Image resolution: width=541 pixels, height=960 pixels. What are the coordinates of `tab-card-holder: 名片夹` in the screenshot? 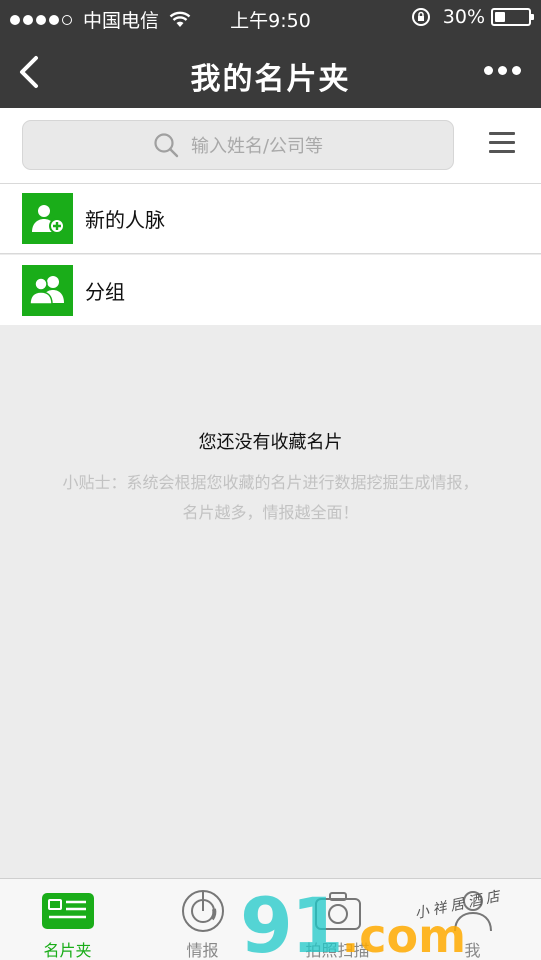 It's located at (67, 919).